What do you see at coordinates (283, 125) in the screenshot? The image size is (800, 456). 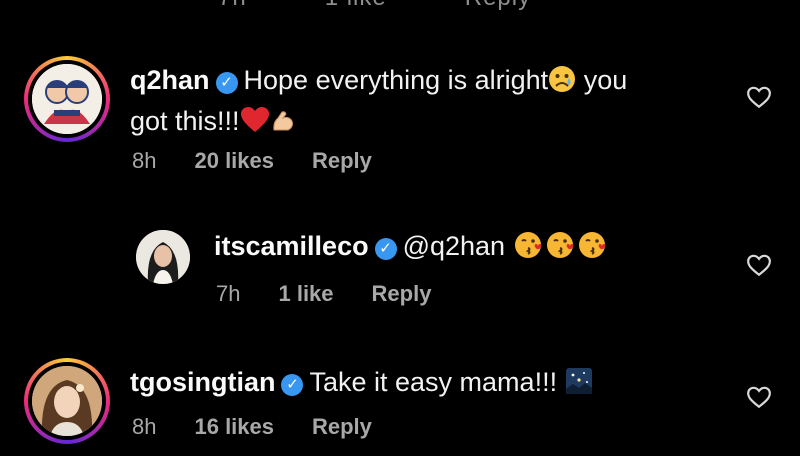 I see `flexed-biceps-emoji` at bounding box center [283, 125].